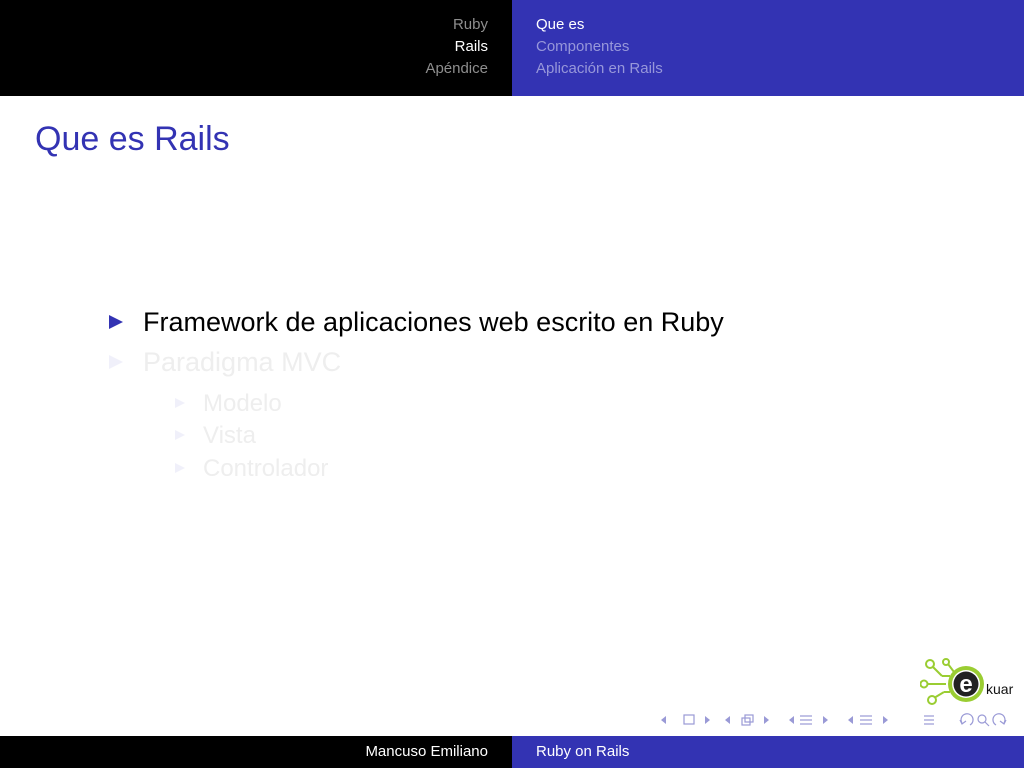 Image resolution: width=1024 pixels, height=768 pixels. What do you see at coordinates (256, 752) in the screenshot?
I see `footer-author-box: Mancuso Emiliano` at bounding box center [256, 752].